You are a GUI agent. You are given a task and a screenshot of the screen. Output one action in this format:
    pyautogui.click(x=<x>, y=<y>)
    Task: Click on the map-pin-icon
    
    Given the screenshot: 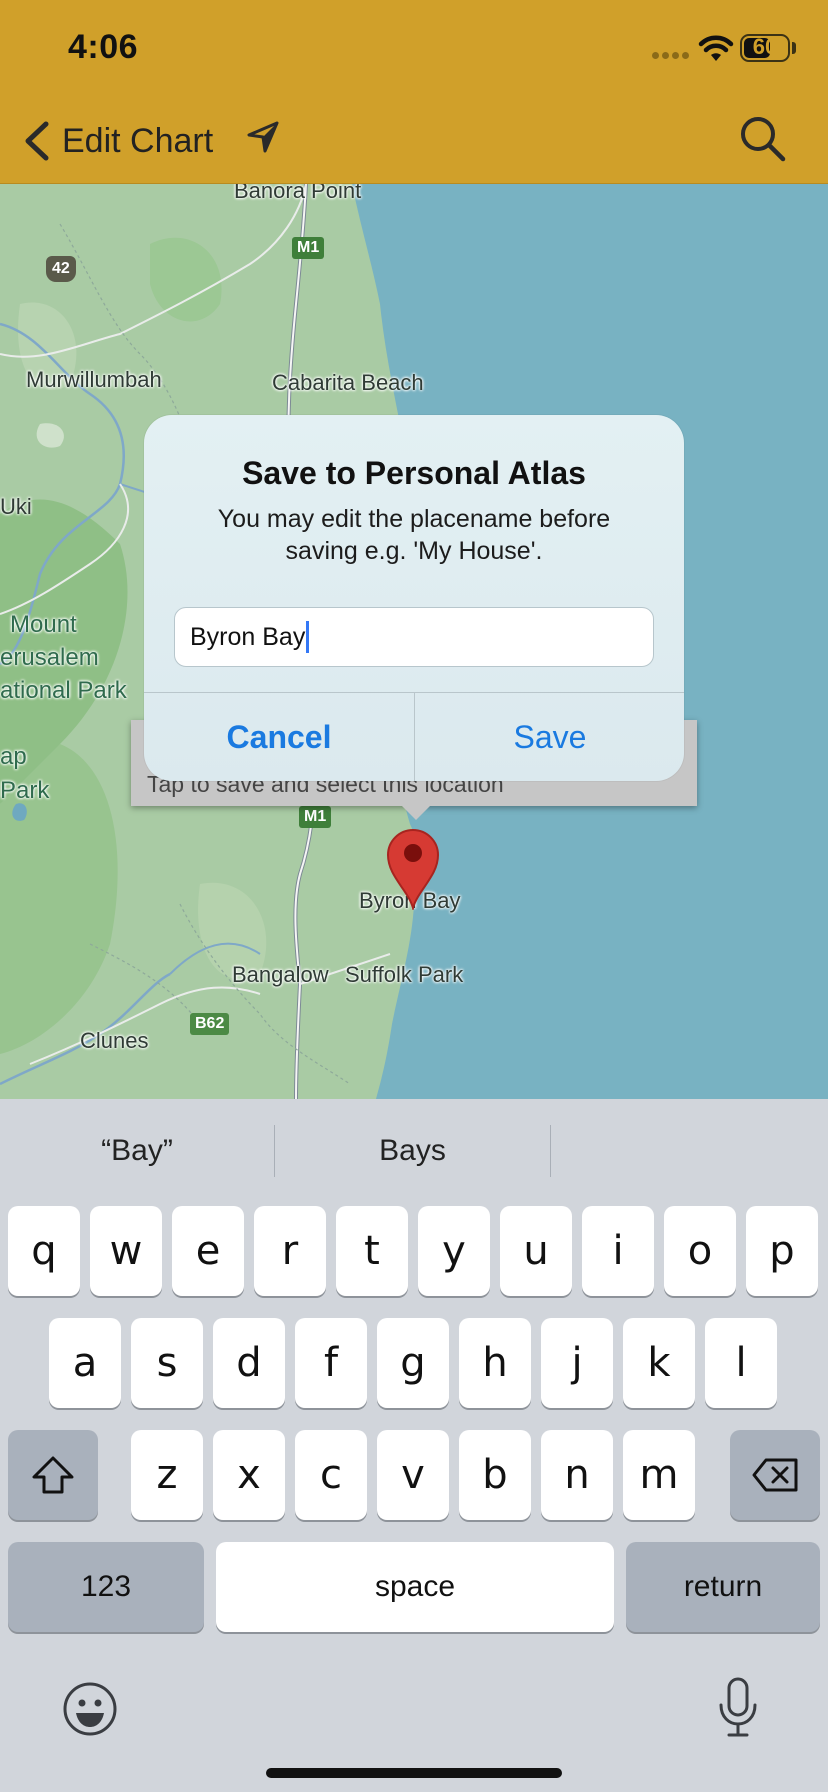 What is the action you would take?
    pyautogui.click(x=413, y=869)
    